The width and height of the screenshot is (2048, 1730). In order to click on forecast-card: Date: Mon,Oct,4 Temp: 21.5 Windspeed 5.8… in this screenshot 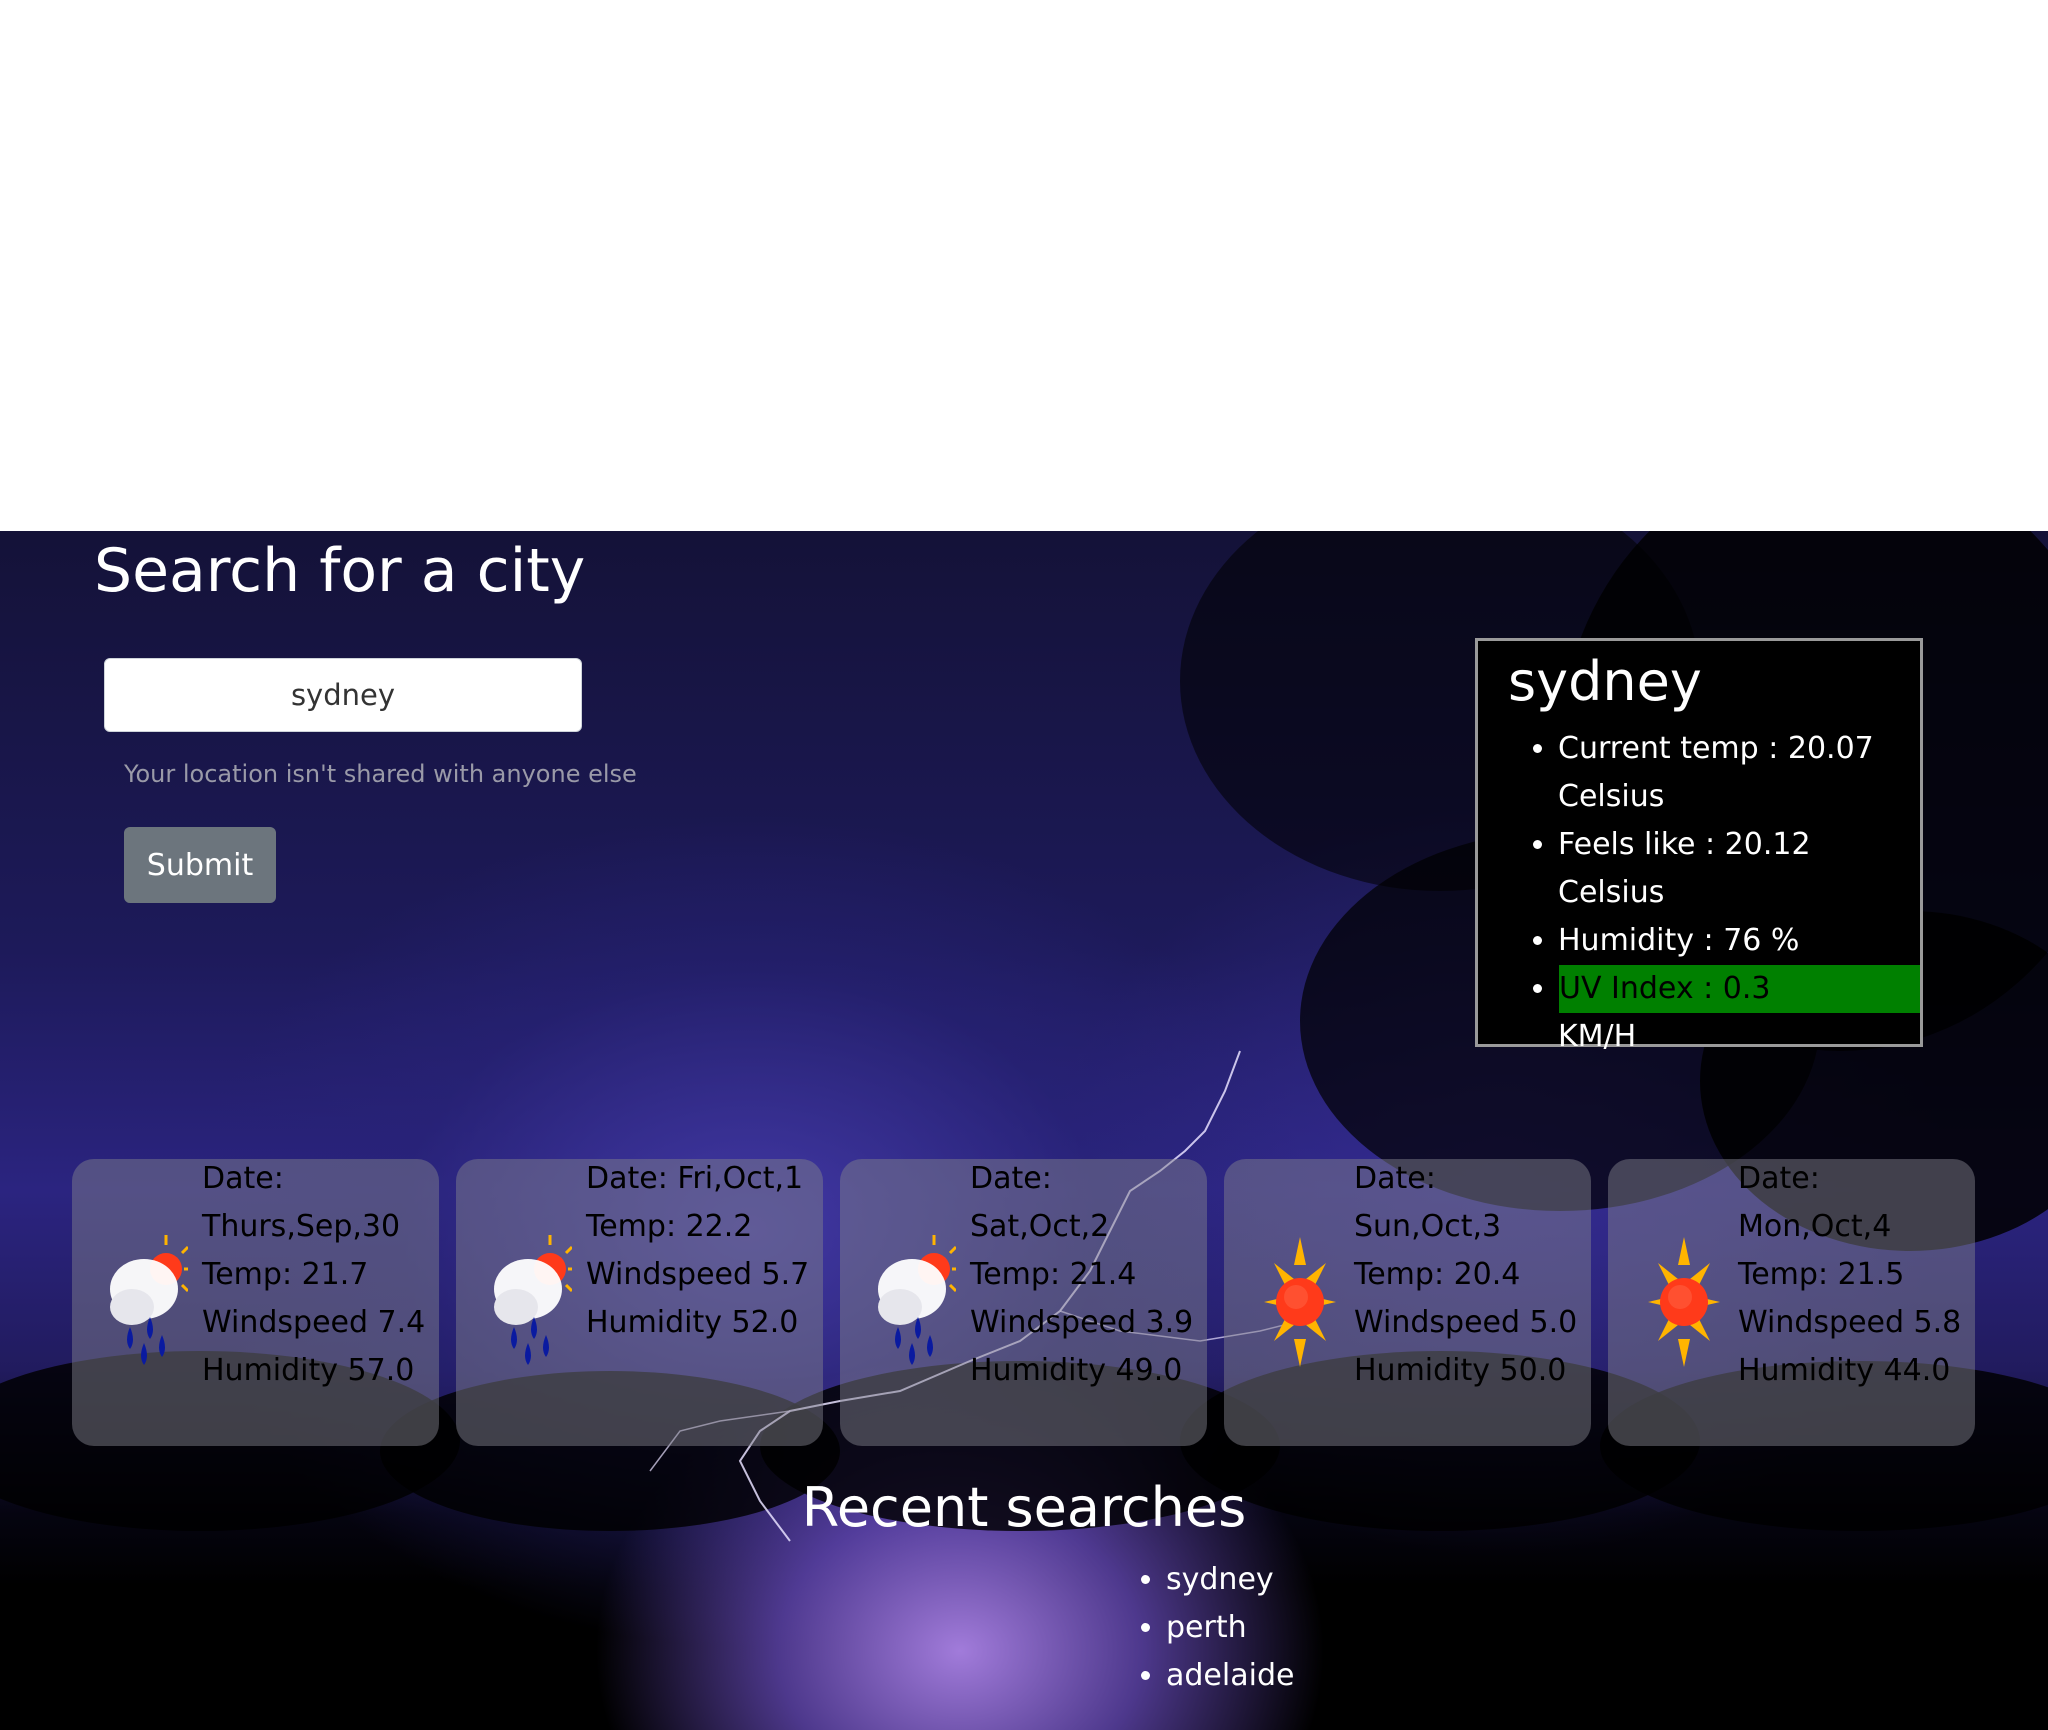, I will do `click(1791, 1302)`.